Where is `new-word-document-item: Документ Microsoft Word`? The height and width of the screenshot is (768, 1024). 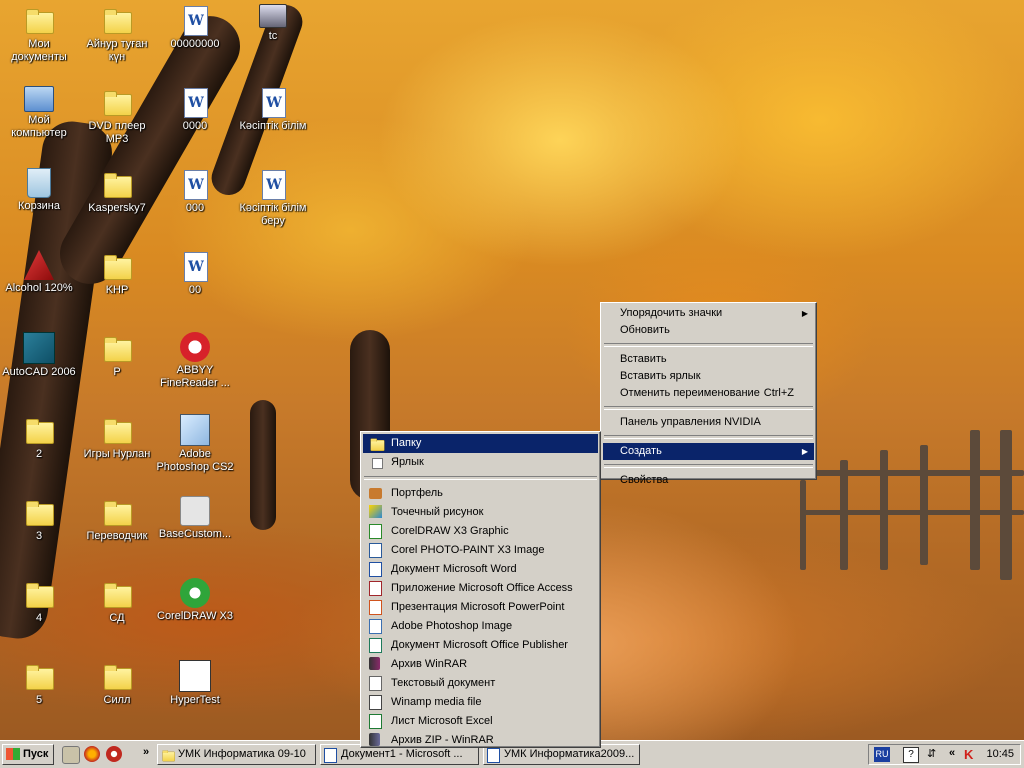
new-word-document-item: Документ Microsoft Word is located at coordinates (480, 569).